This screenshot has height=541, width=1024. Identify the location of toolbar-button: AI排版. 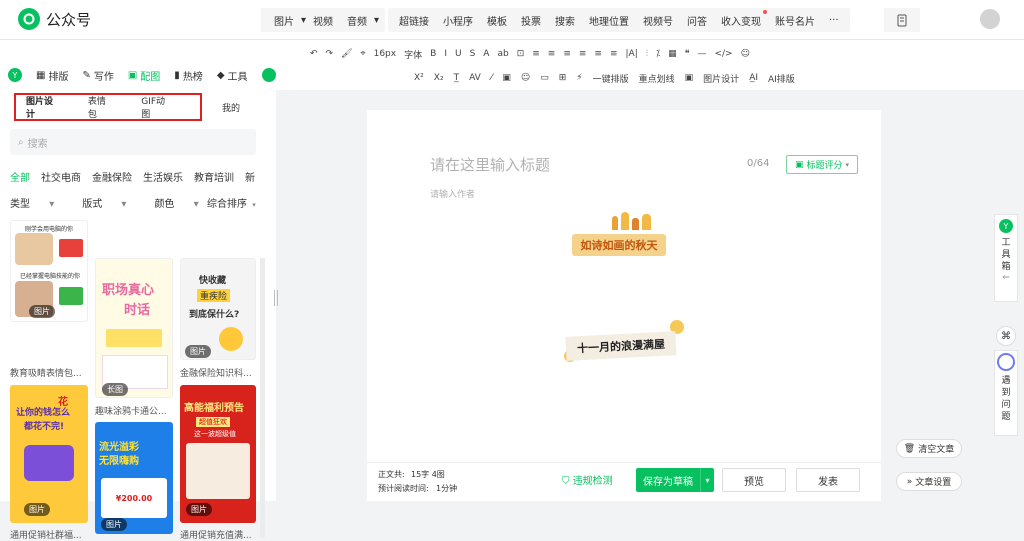
(781, 78).